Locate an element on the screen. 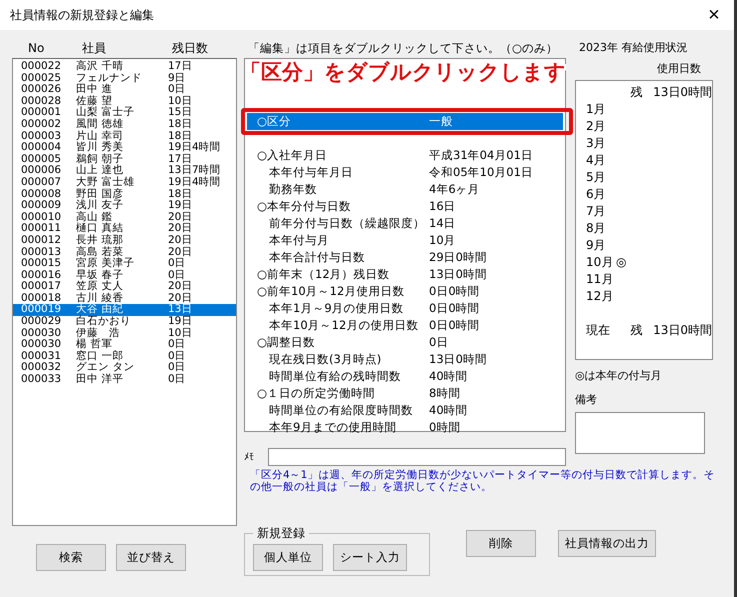 The width and height of the screenshot is (737, 597). employee-row: 000001 山梨 富士子 15日 is located at coordinates (124, 113).